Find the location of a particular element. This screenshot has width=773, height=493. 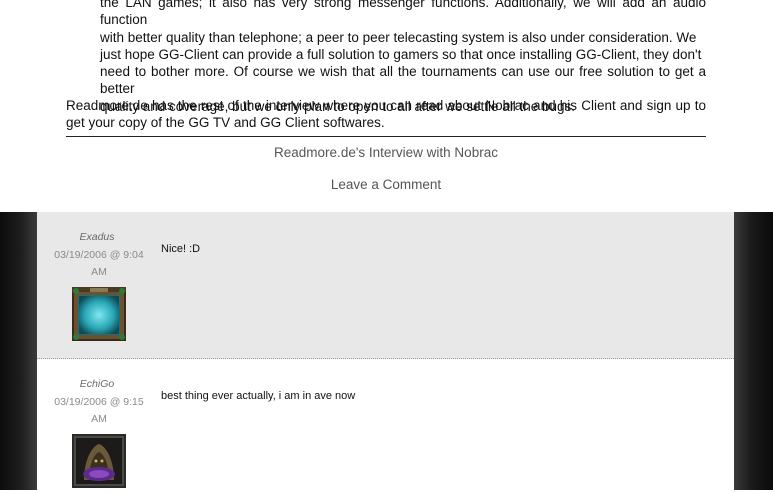

left-page-border is located at coordinates (18, 351).